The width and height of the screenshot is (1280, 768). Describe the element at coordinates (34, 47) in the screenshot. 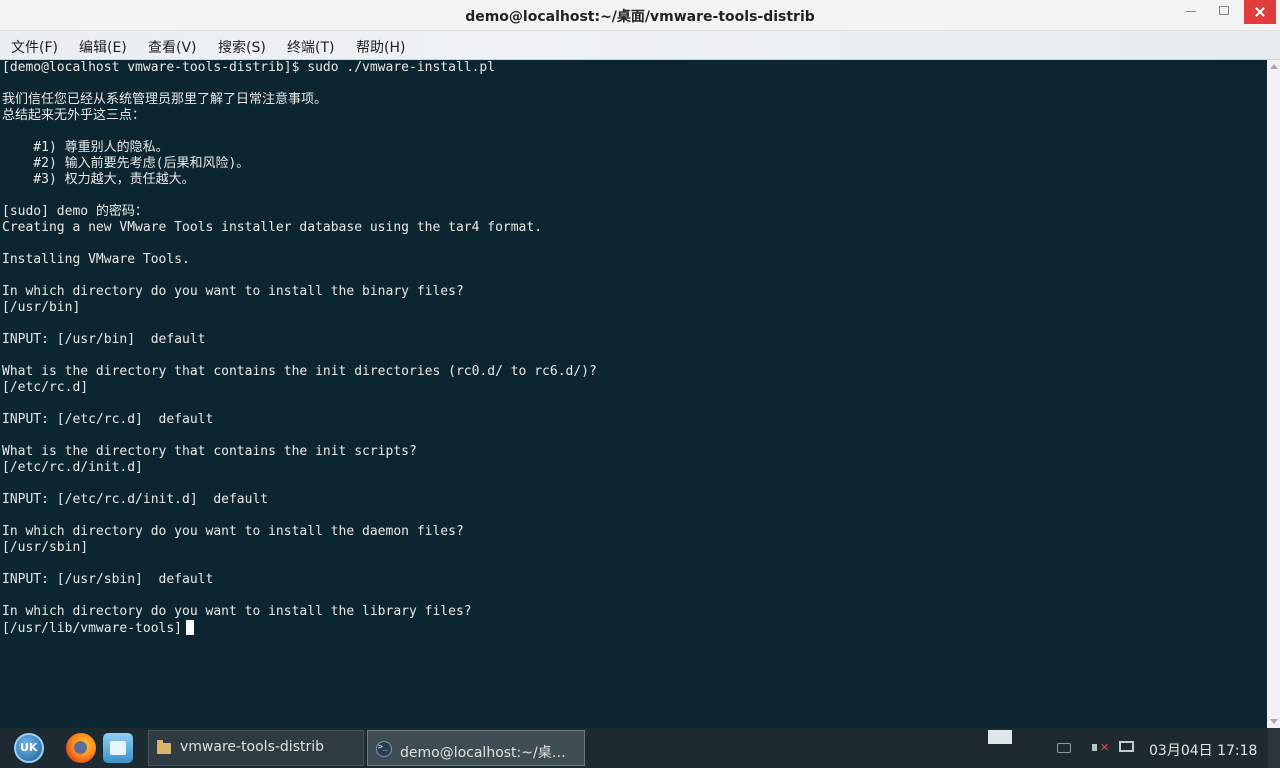

I see `menu-file: 文件(F)` at that location.